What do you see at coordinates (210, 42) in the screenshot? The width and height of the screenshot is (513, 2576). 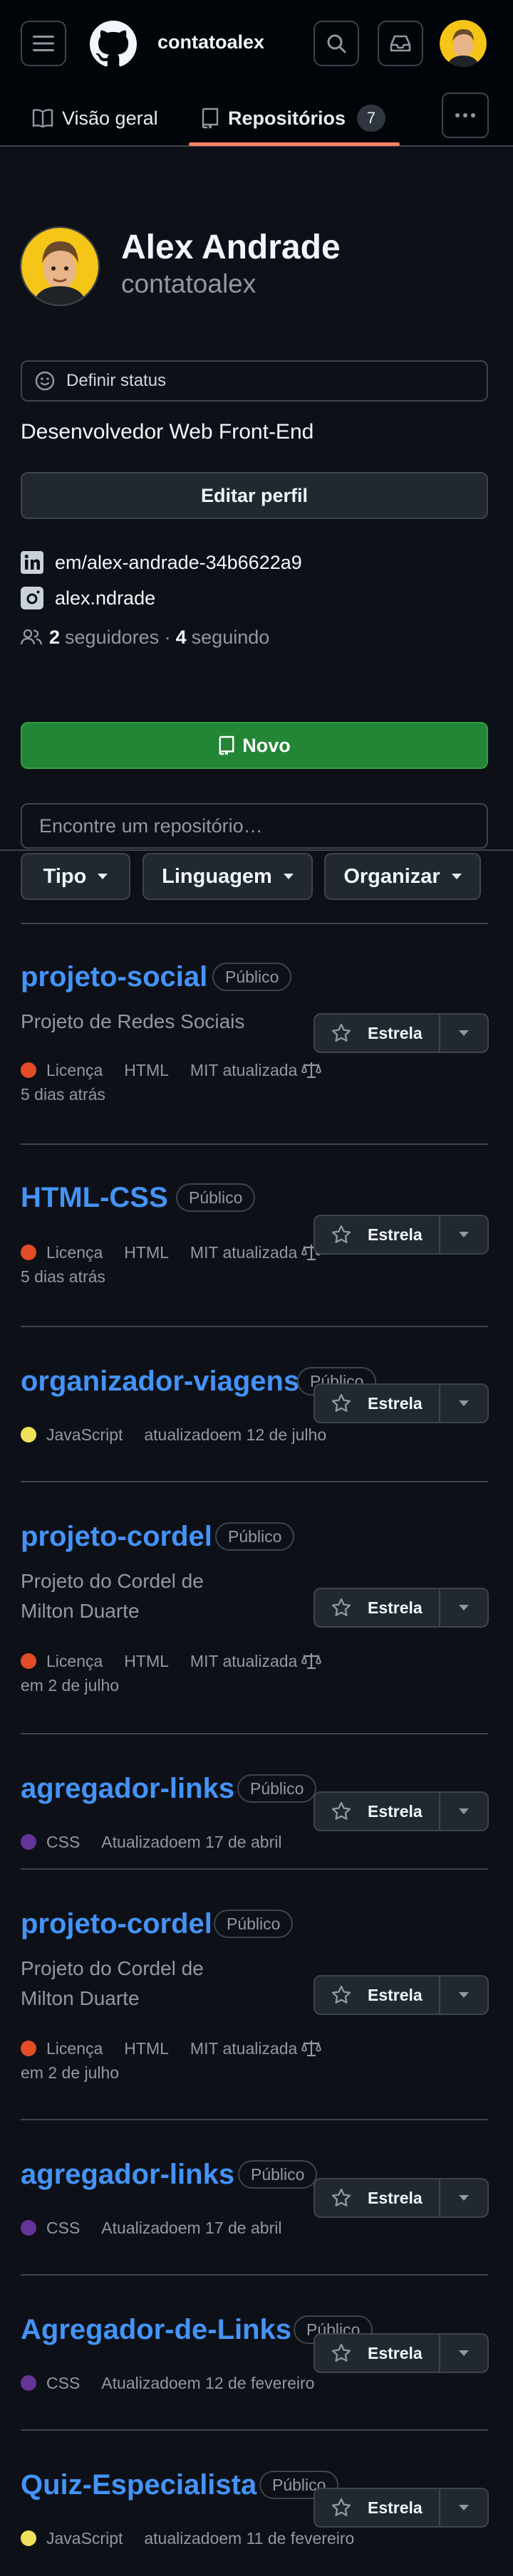 I see `header-title: contatoalex` at bounding box center [210, 42].